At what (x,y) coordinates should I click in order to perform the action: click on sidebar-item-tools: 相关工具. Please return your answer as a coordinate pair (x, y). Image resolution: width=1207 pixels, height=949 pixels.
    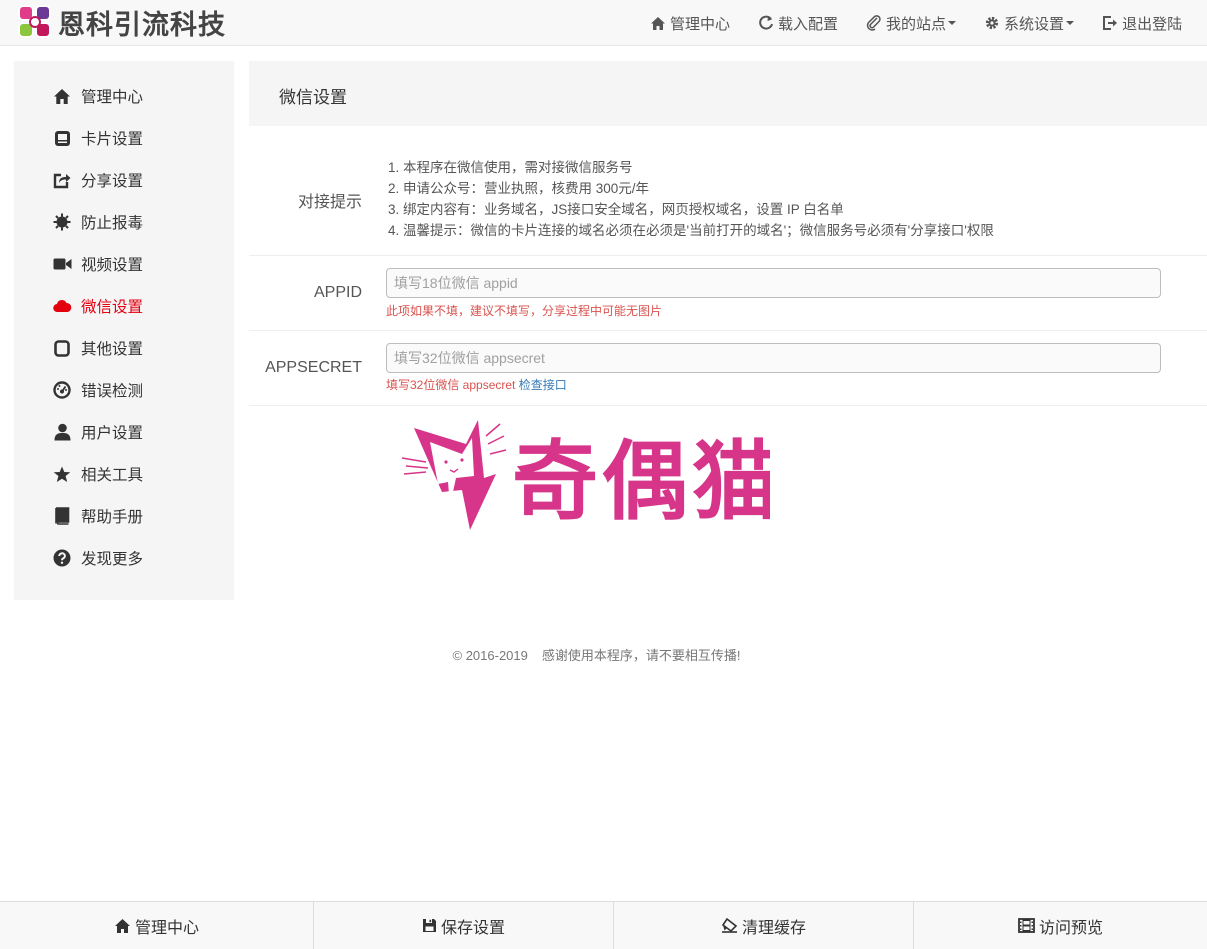
    Looking at the image, I should click on (97, 474).